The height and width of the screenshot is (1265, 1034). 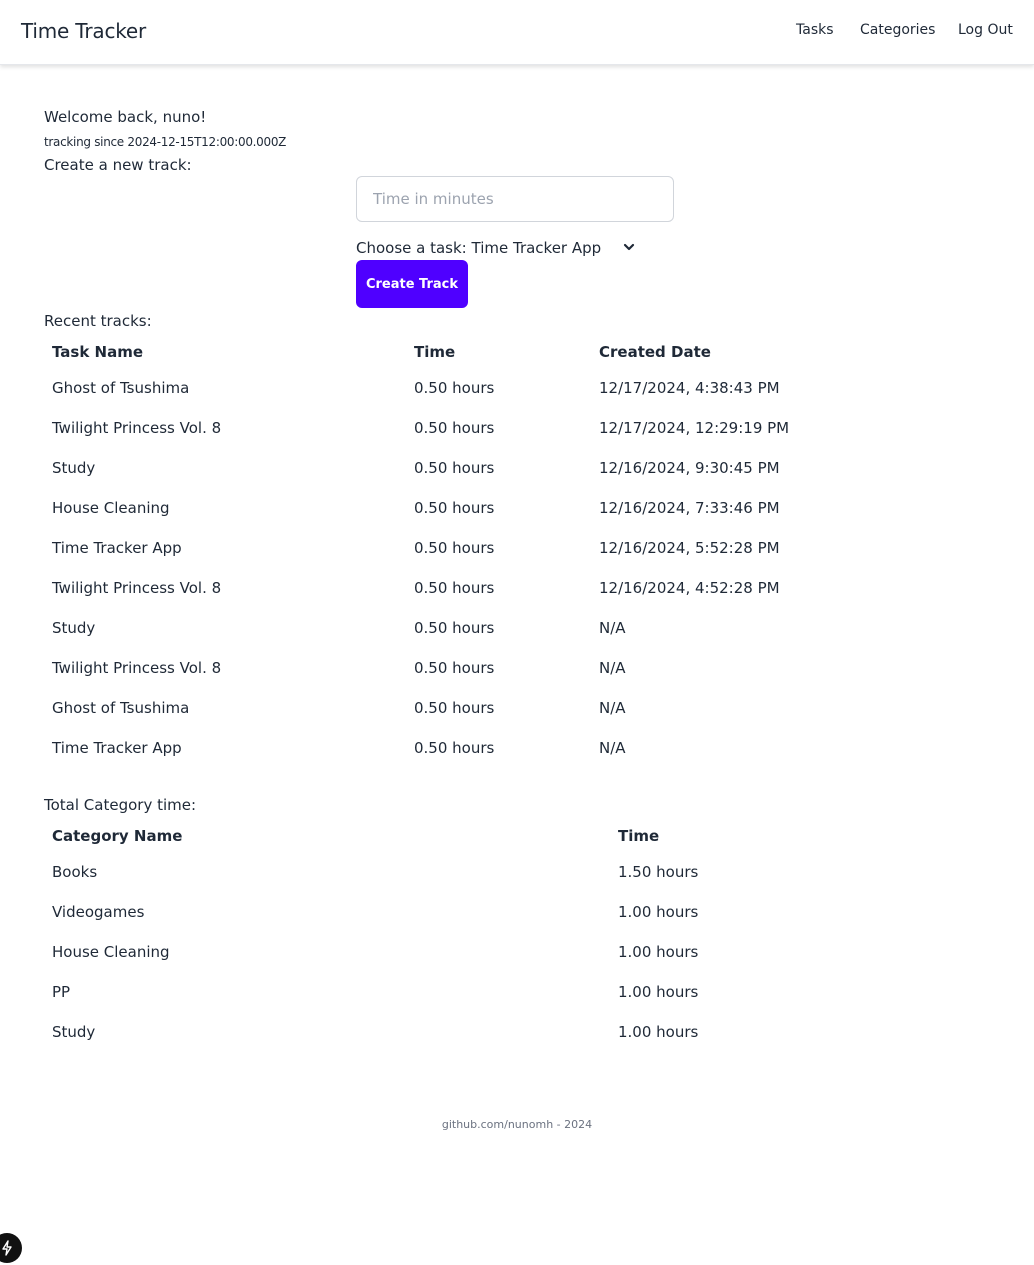 I want to click on tracking-since: tracking since 2024-12-15T12:00:00.000Z, so click(x=165, y=142).